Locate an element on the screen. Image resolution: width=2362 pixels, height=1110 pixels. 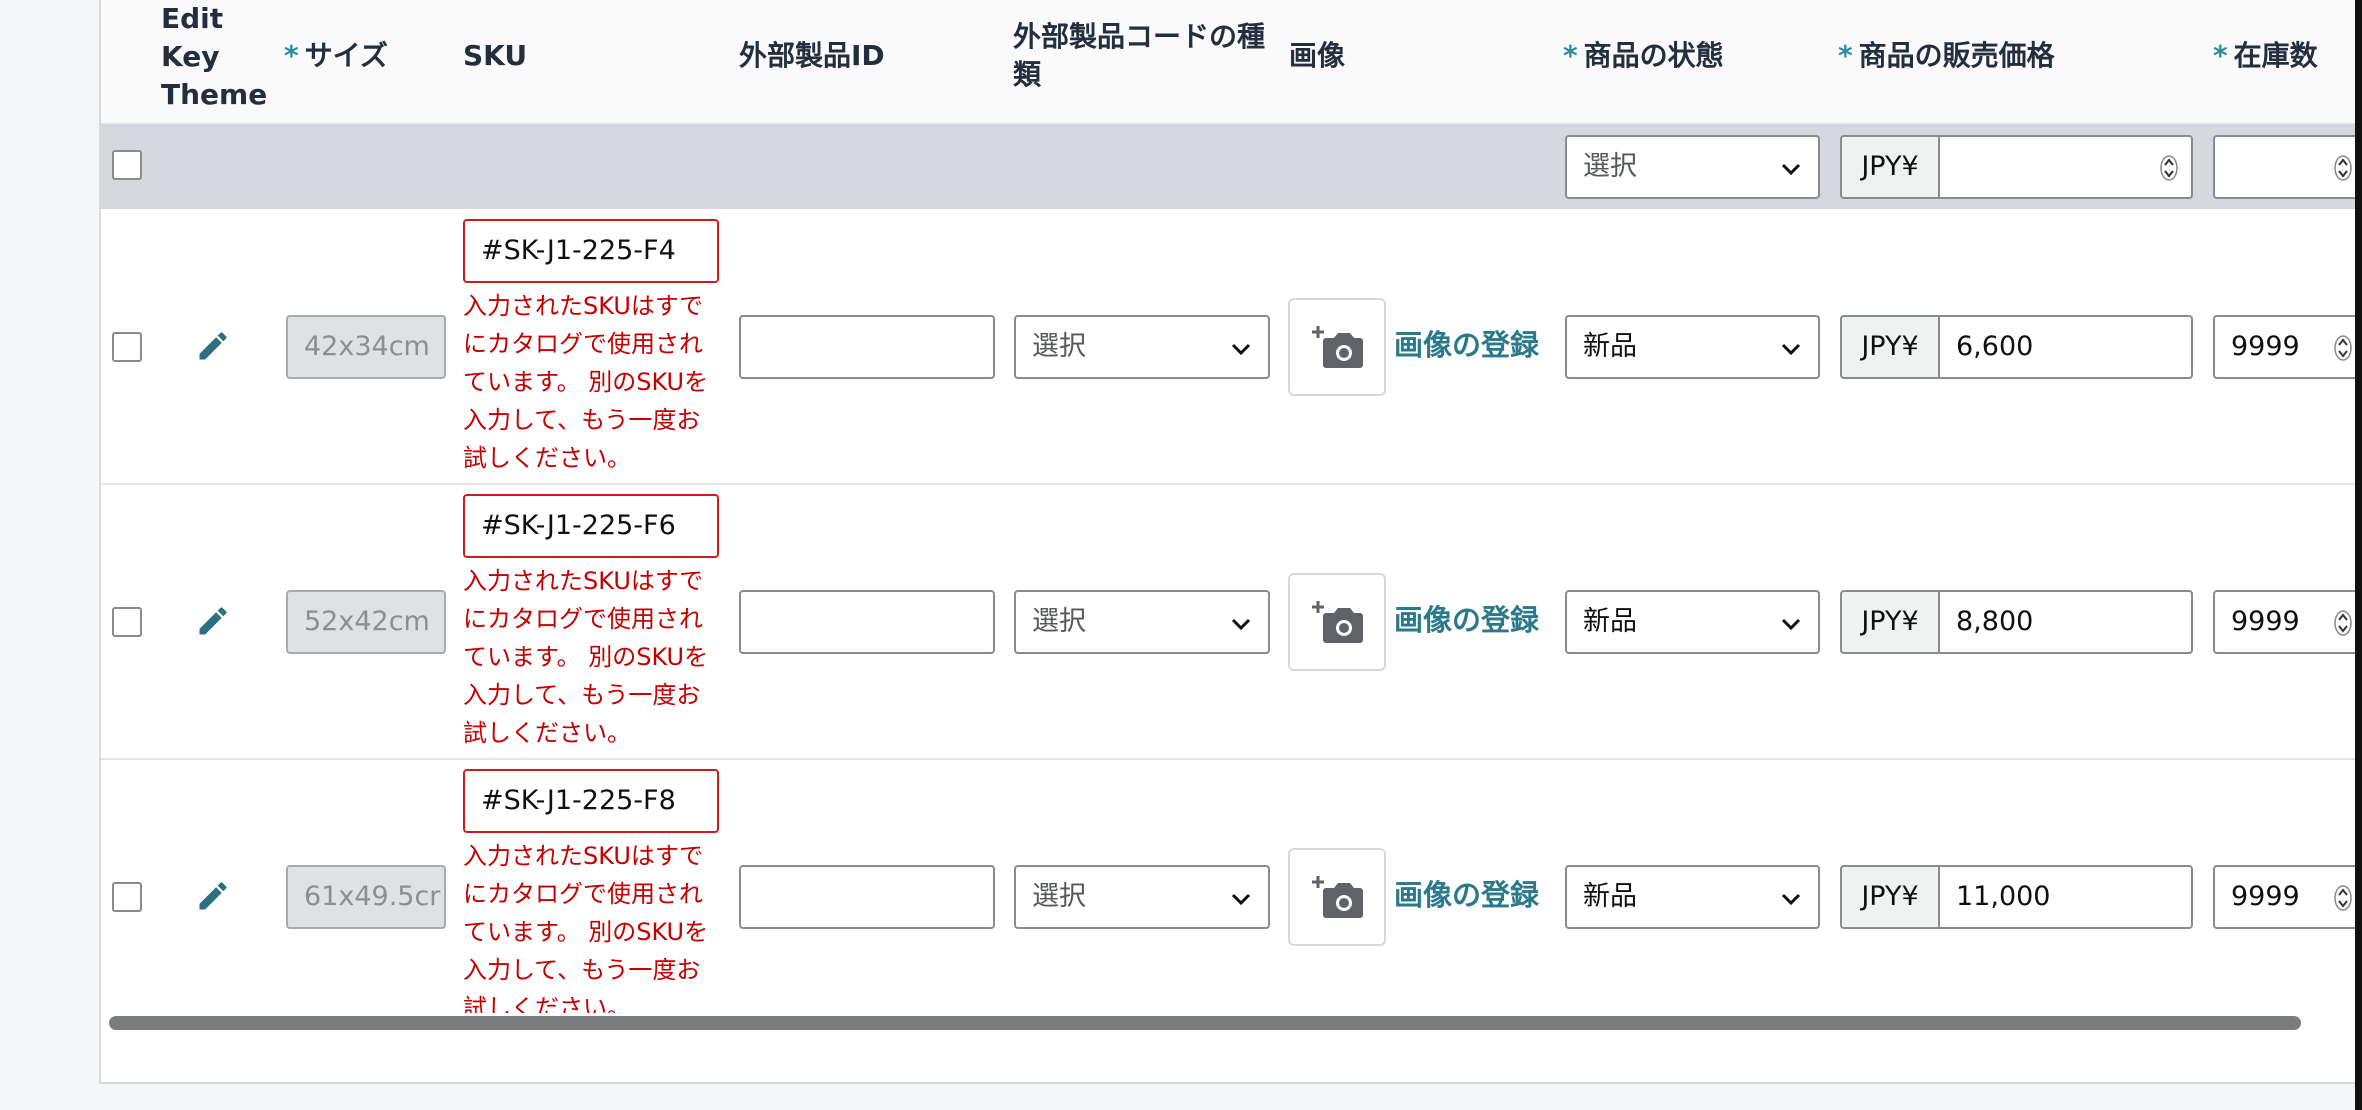
sku-input: #SK-J1-225-F6 is located at coordinates (591, 526).